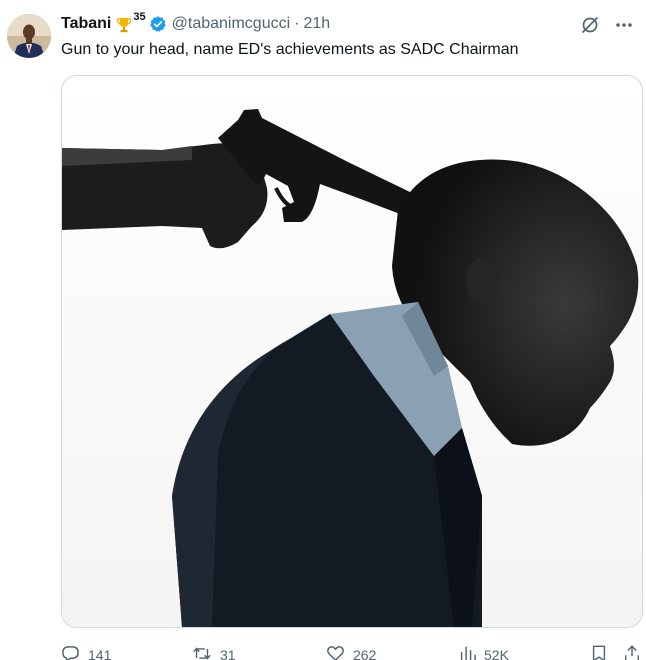 The width and height of the screenshot is (646, 660). I want to click on share-button, so click(632, 652).